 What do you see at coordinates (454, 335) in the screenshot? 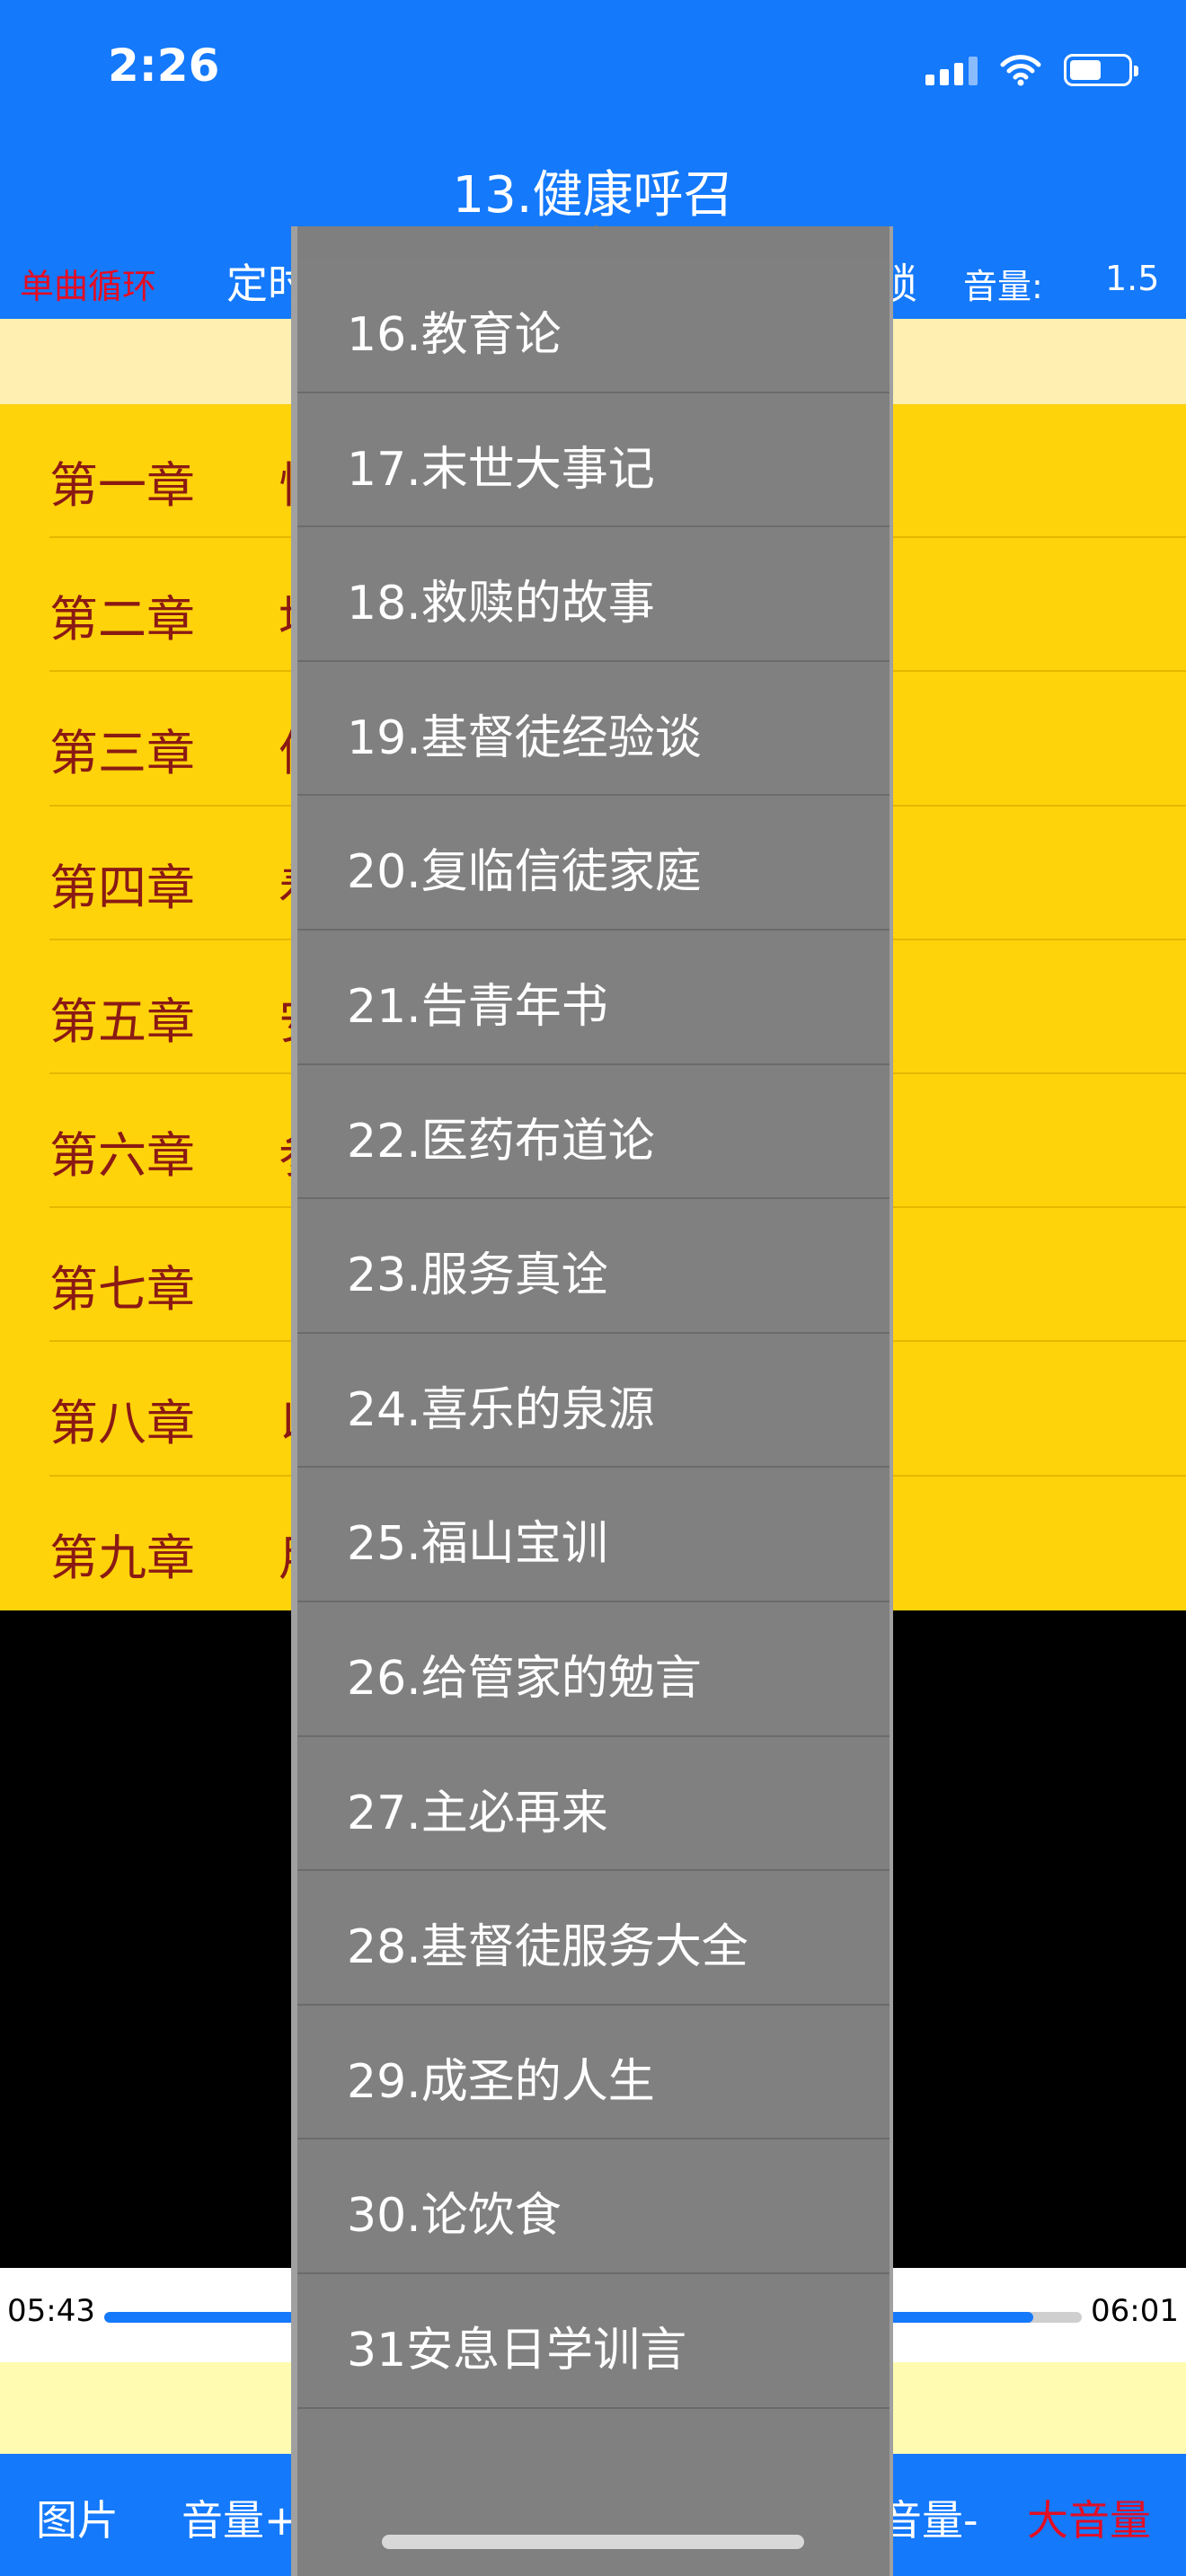
I see `menu-item-label: 16.教育论` at bounding box center [454, 335].